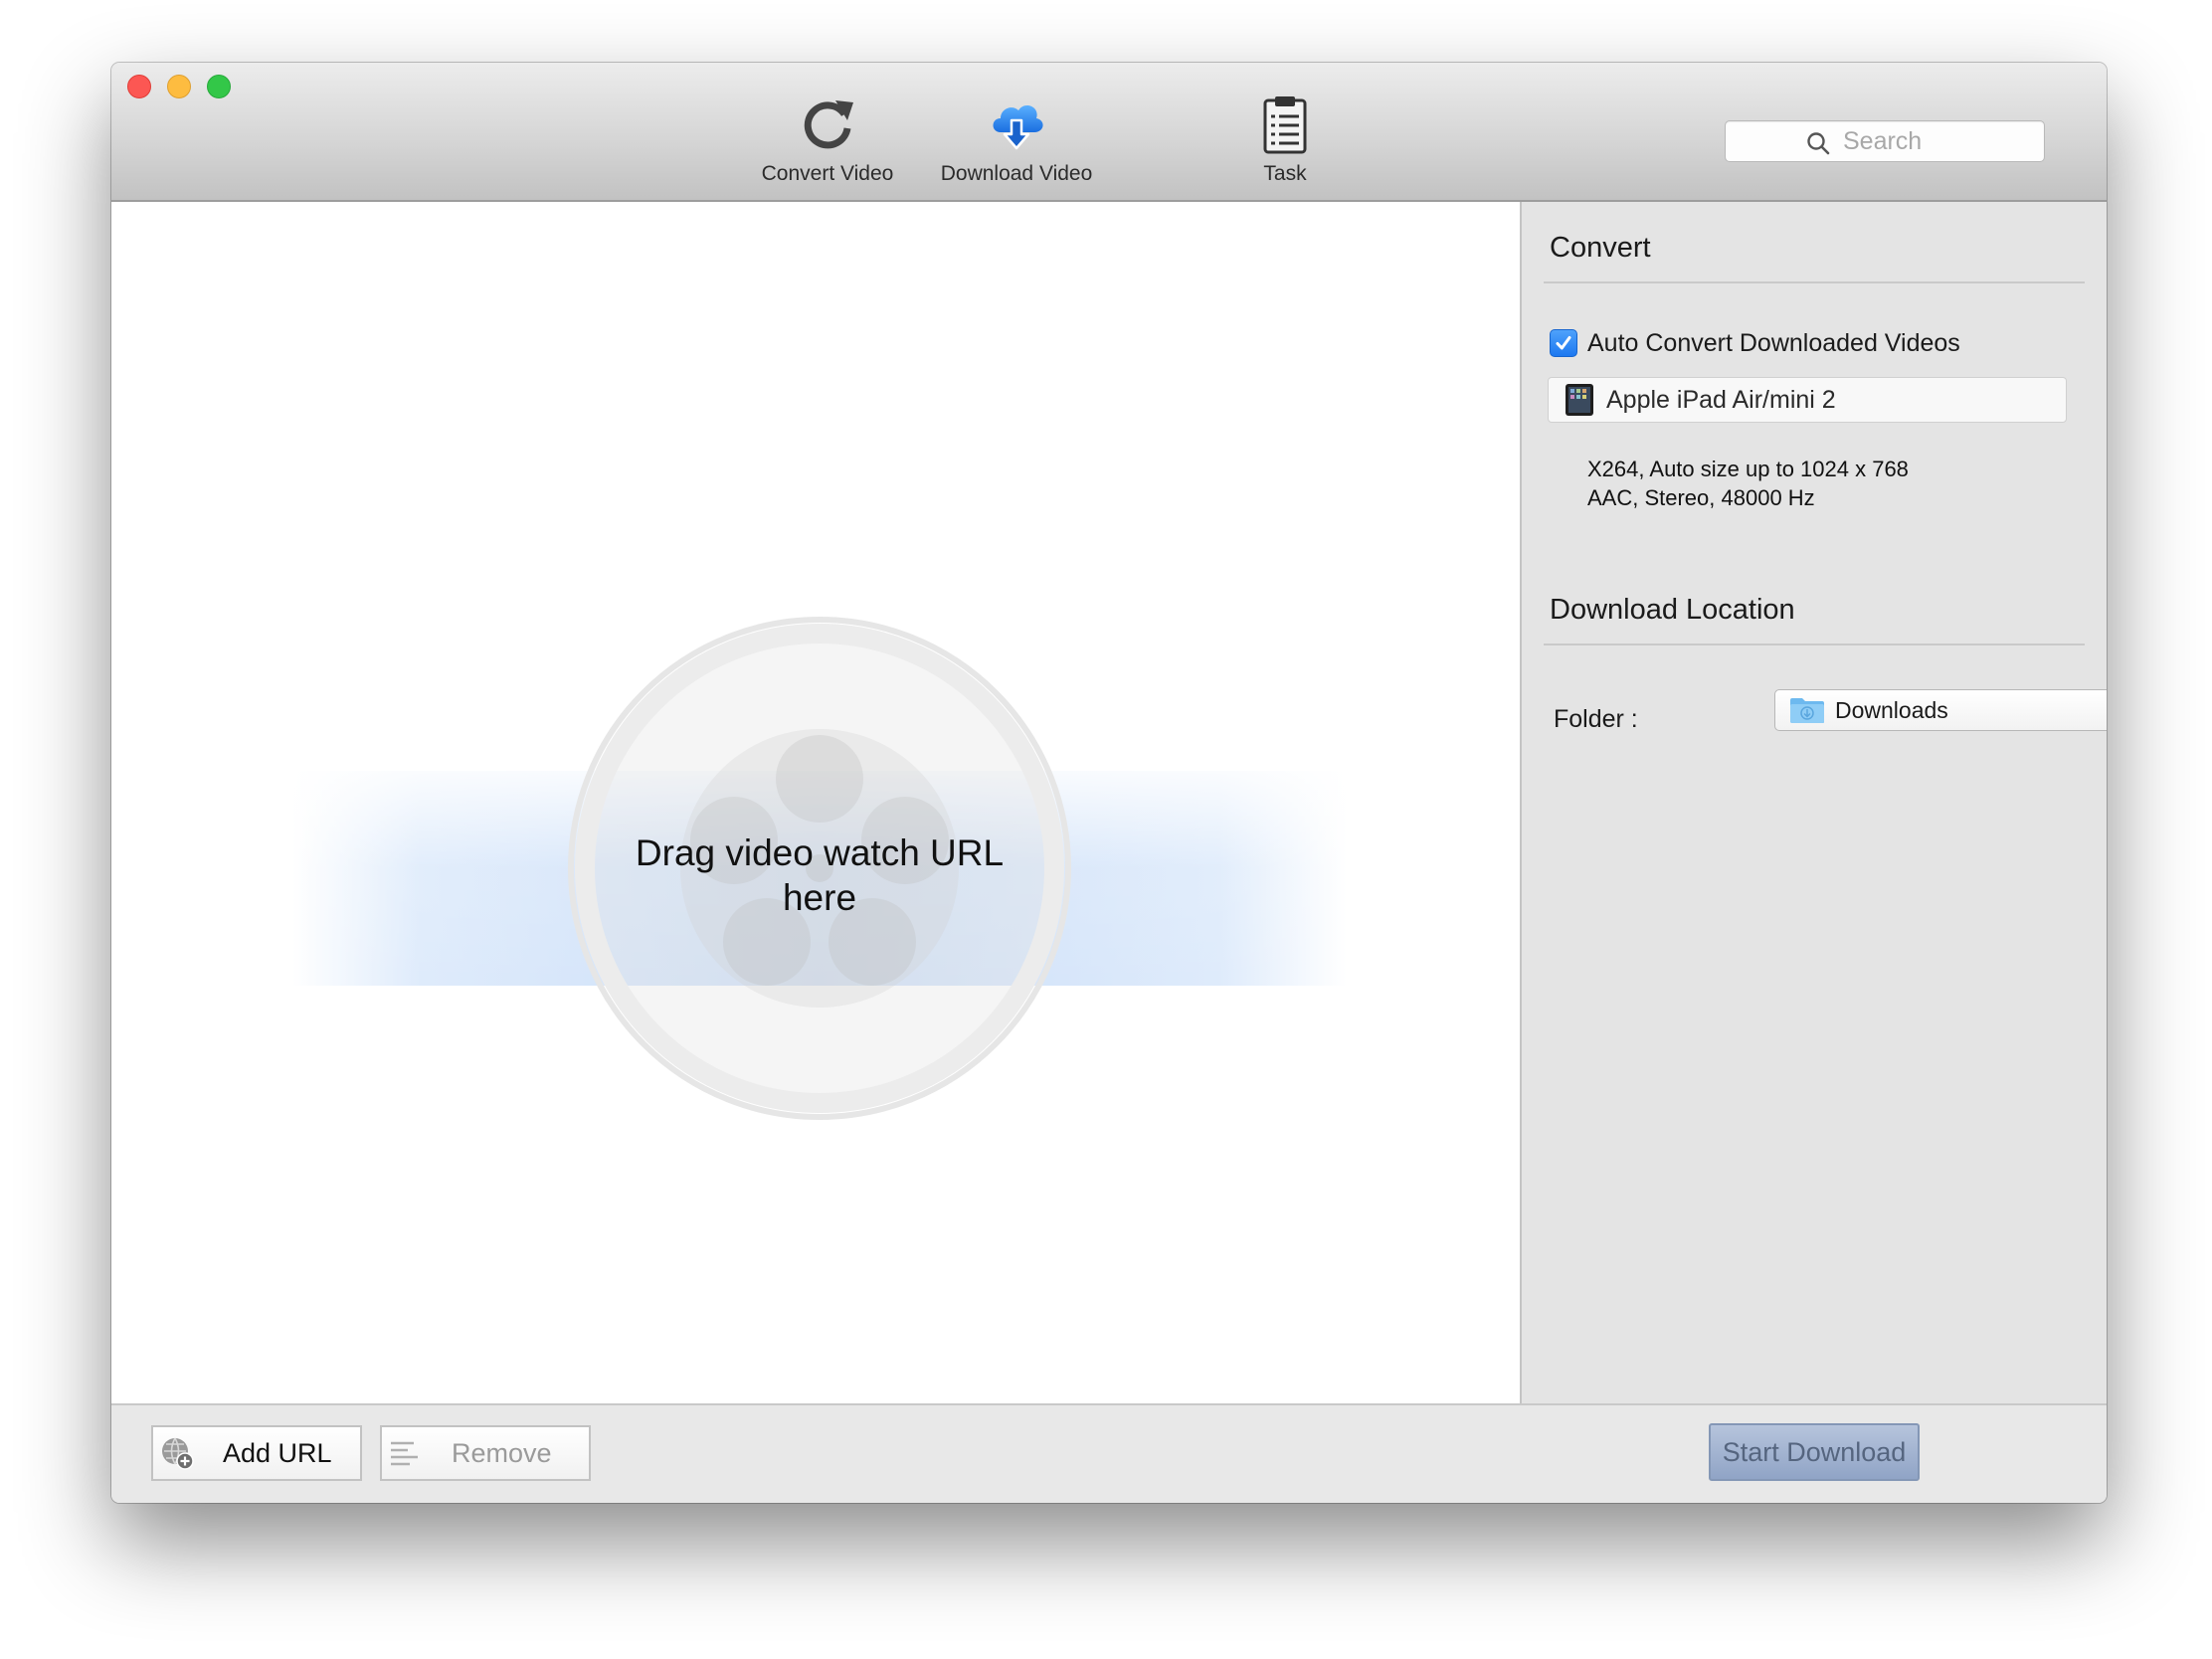 This screenshot has width=2212, height=1659. I want to click on auto-convert-checkbox, so click(1563, 343).